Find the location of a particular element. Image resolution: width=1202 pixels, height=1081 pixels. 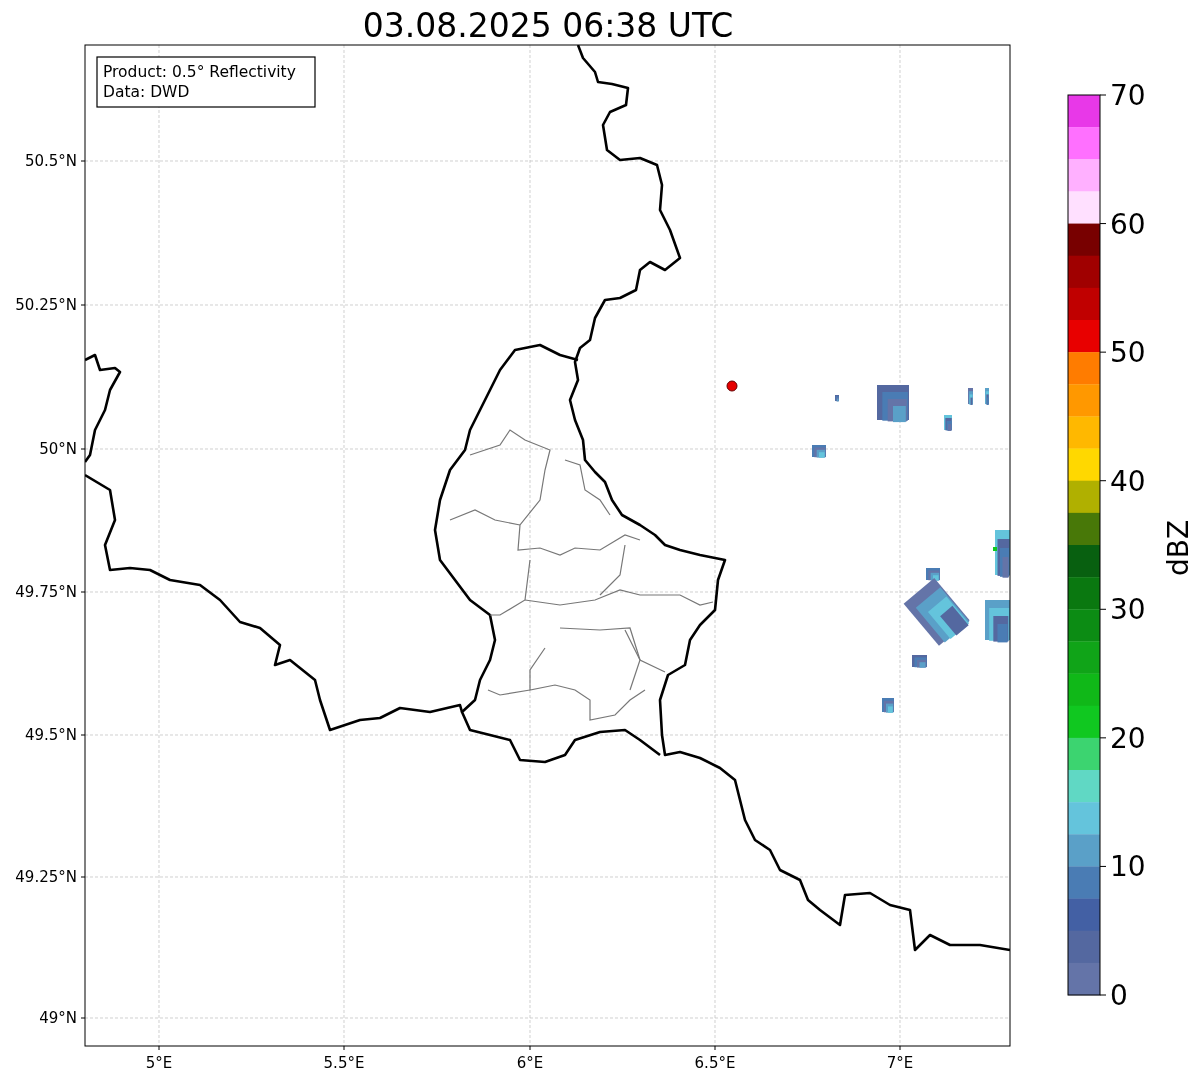

radar-site-marker is located at coordinates (732, 386).